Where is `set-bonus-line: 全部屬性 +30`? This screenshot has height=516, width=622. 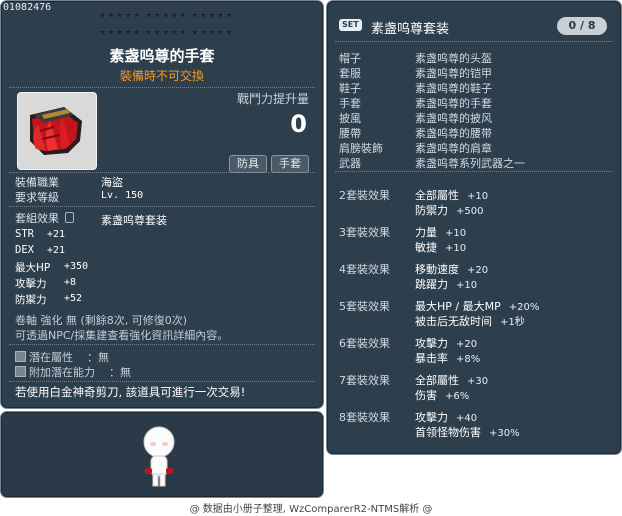 set-bonus-line: 全部屬性 +30 is located at coordinates (451, 380).